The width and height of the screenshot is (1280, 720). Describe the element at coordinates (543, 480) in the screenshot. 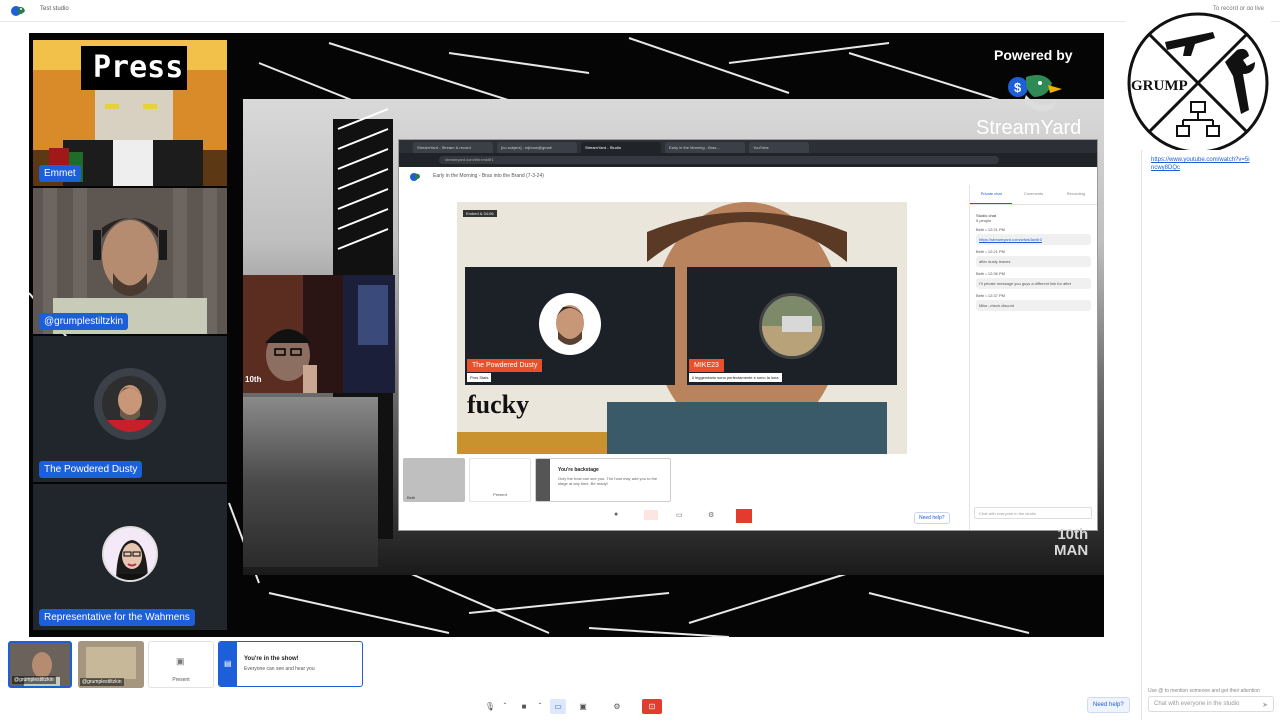

I see `notice-bar` at that location.